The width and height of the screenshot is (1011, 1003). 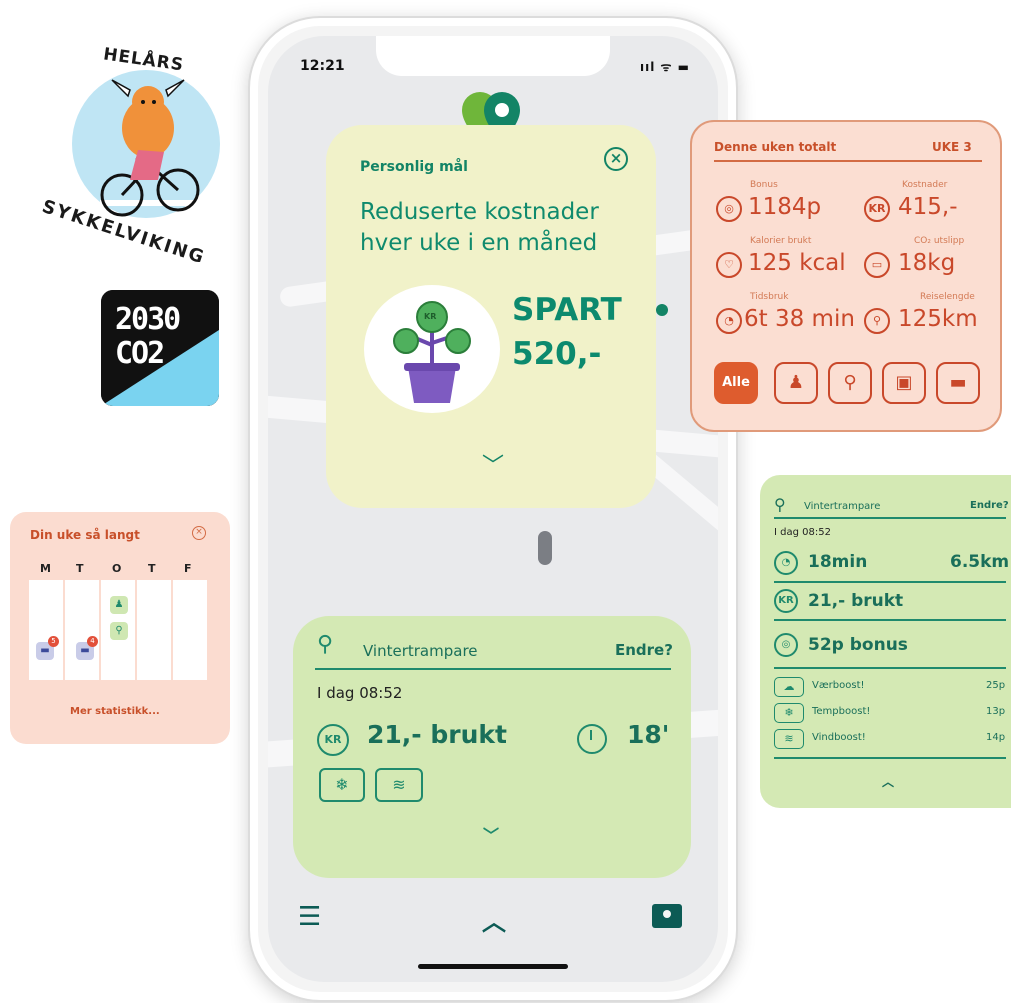 What do you see at coordinates (148, 319) in the screenshot?
I see `co2-badge-year: 2030` at bounding box center [148, 319].